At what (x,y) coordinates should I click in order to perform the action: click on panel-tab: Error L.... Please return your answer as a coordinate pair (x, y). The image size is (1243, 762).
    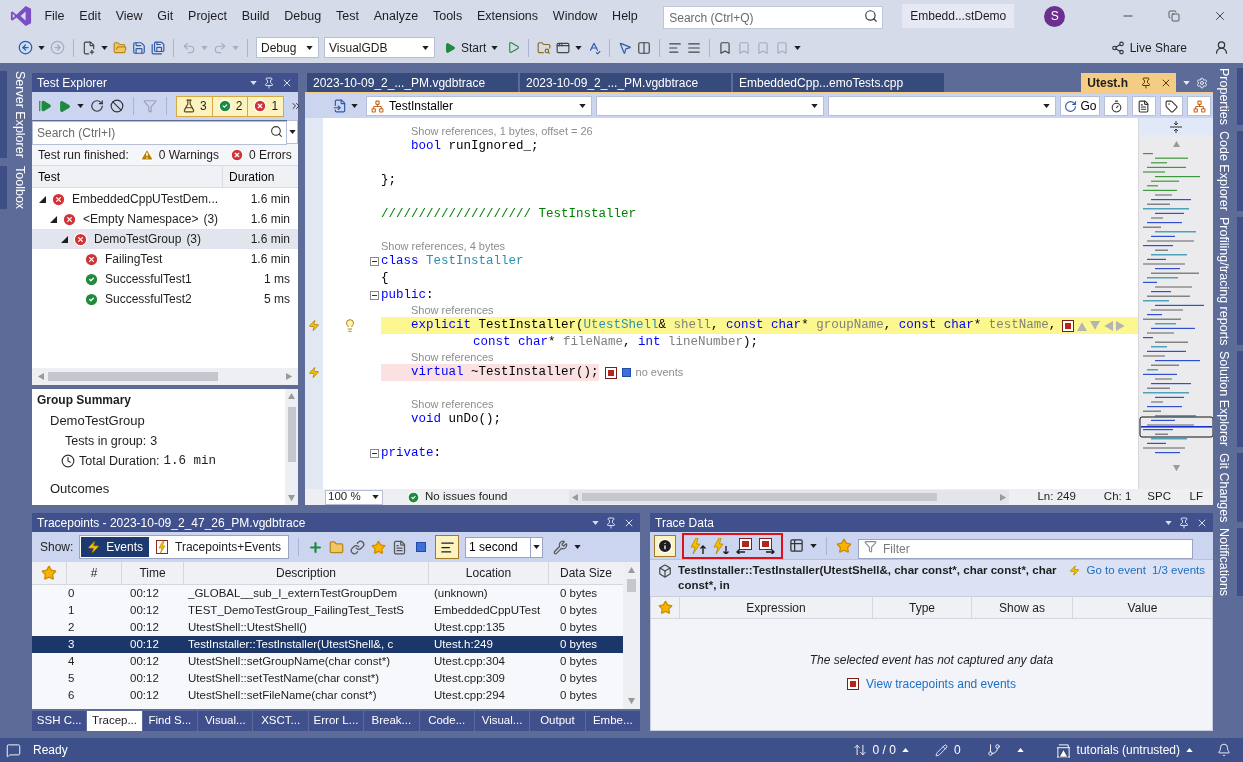
    Looking at the image, I should click on (336, 721).